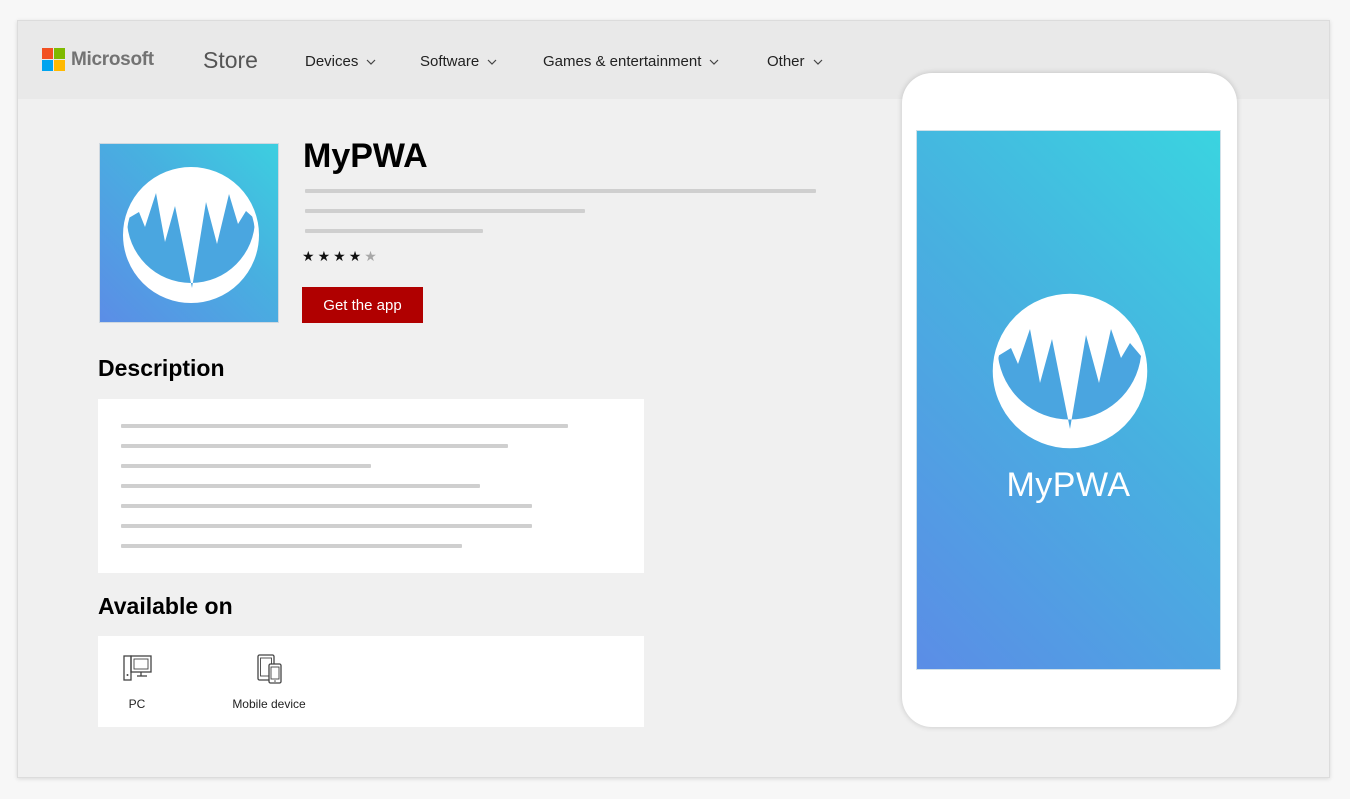 This screenshot has width=1350, height=799. I want to click on store-label: Store, so click(230, 60).